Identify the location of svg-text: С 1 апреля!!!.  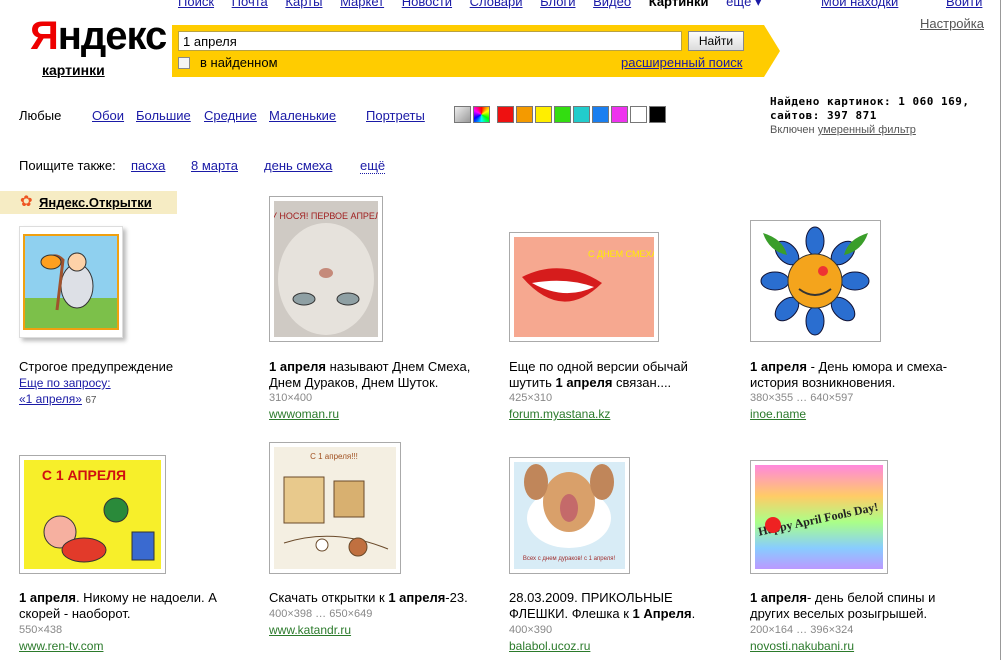
(334, 456).